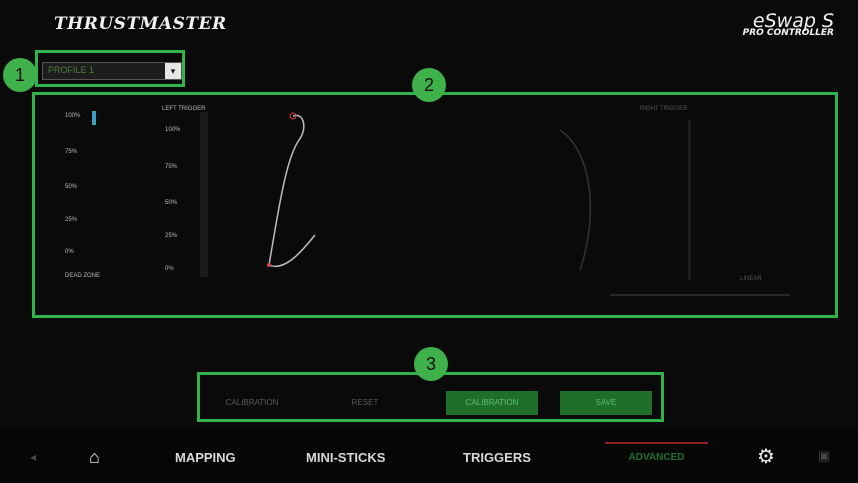 This screenshot has width=858, height=483. Describe the element at coordinates (824, 456) in the screenshot. I see `exit-icon: ▣` at that location.